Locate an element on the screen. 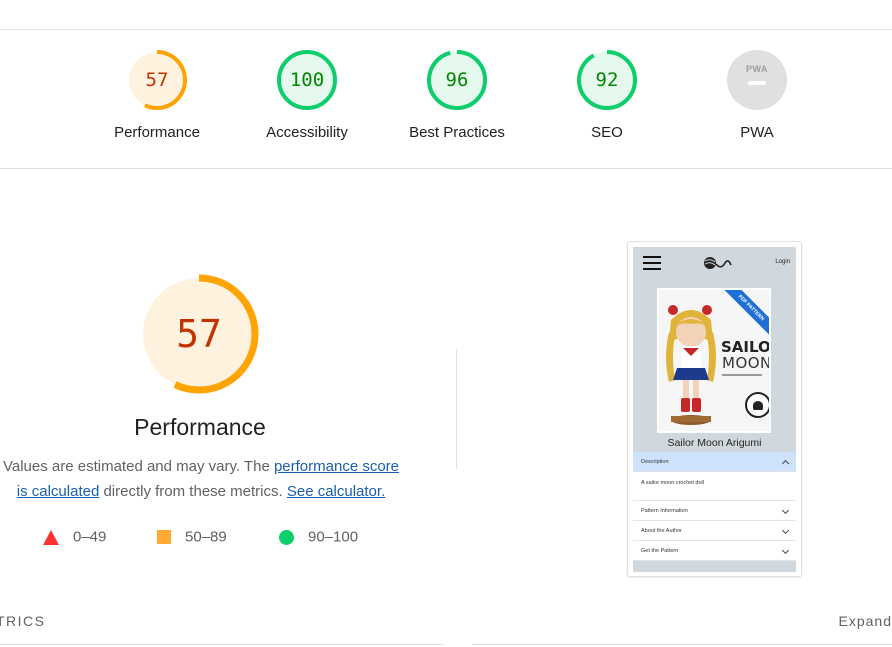  performance-gauge: 57 is located at coordinates (157, 80).